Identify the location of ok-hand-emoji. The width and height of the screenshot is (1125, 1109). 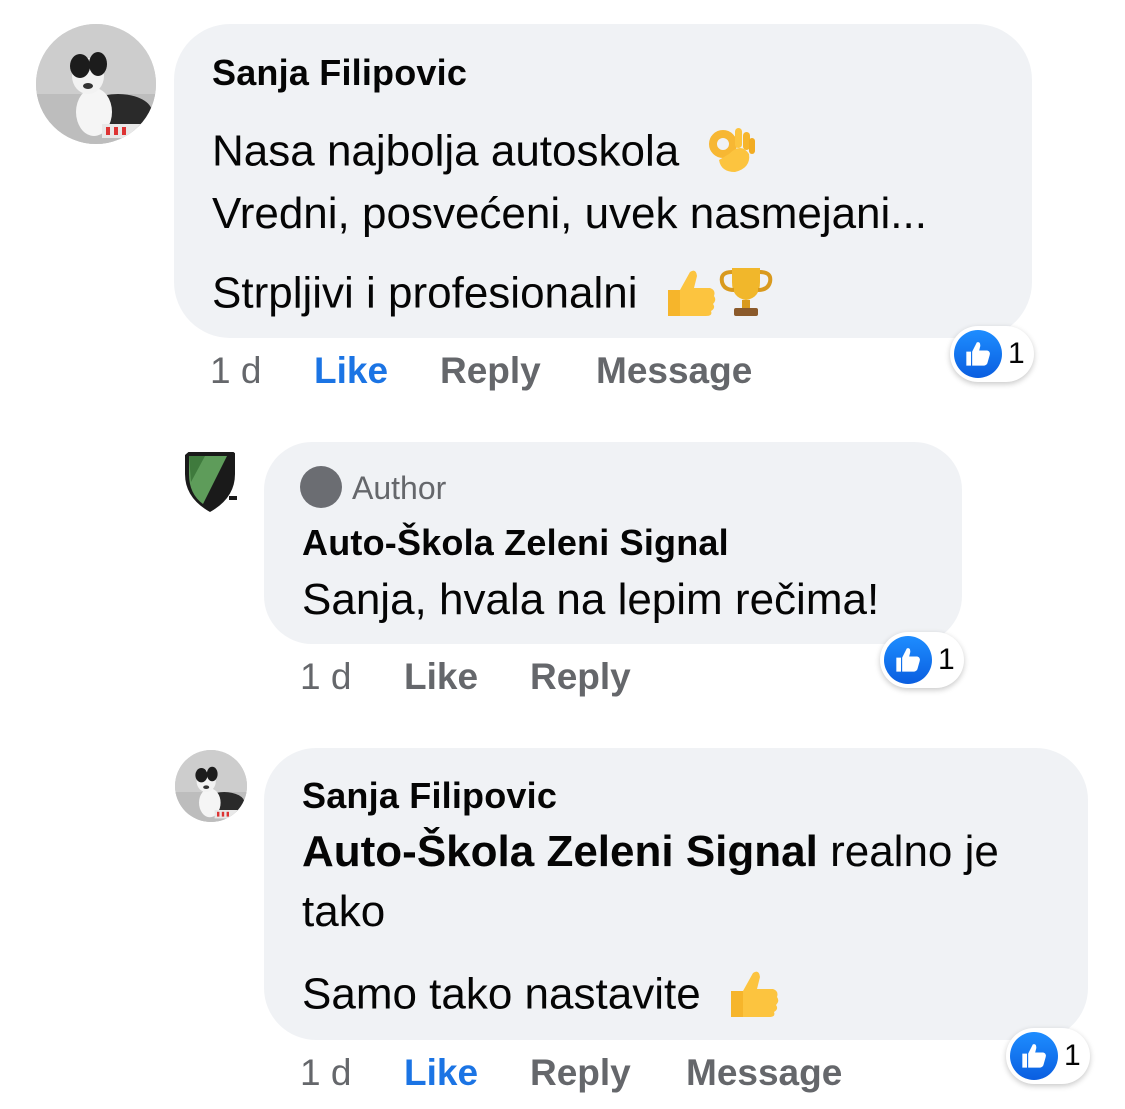
(731, 154).